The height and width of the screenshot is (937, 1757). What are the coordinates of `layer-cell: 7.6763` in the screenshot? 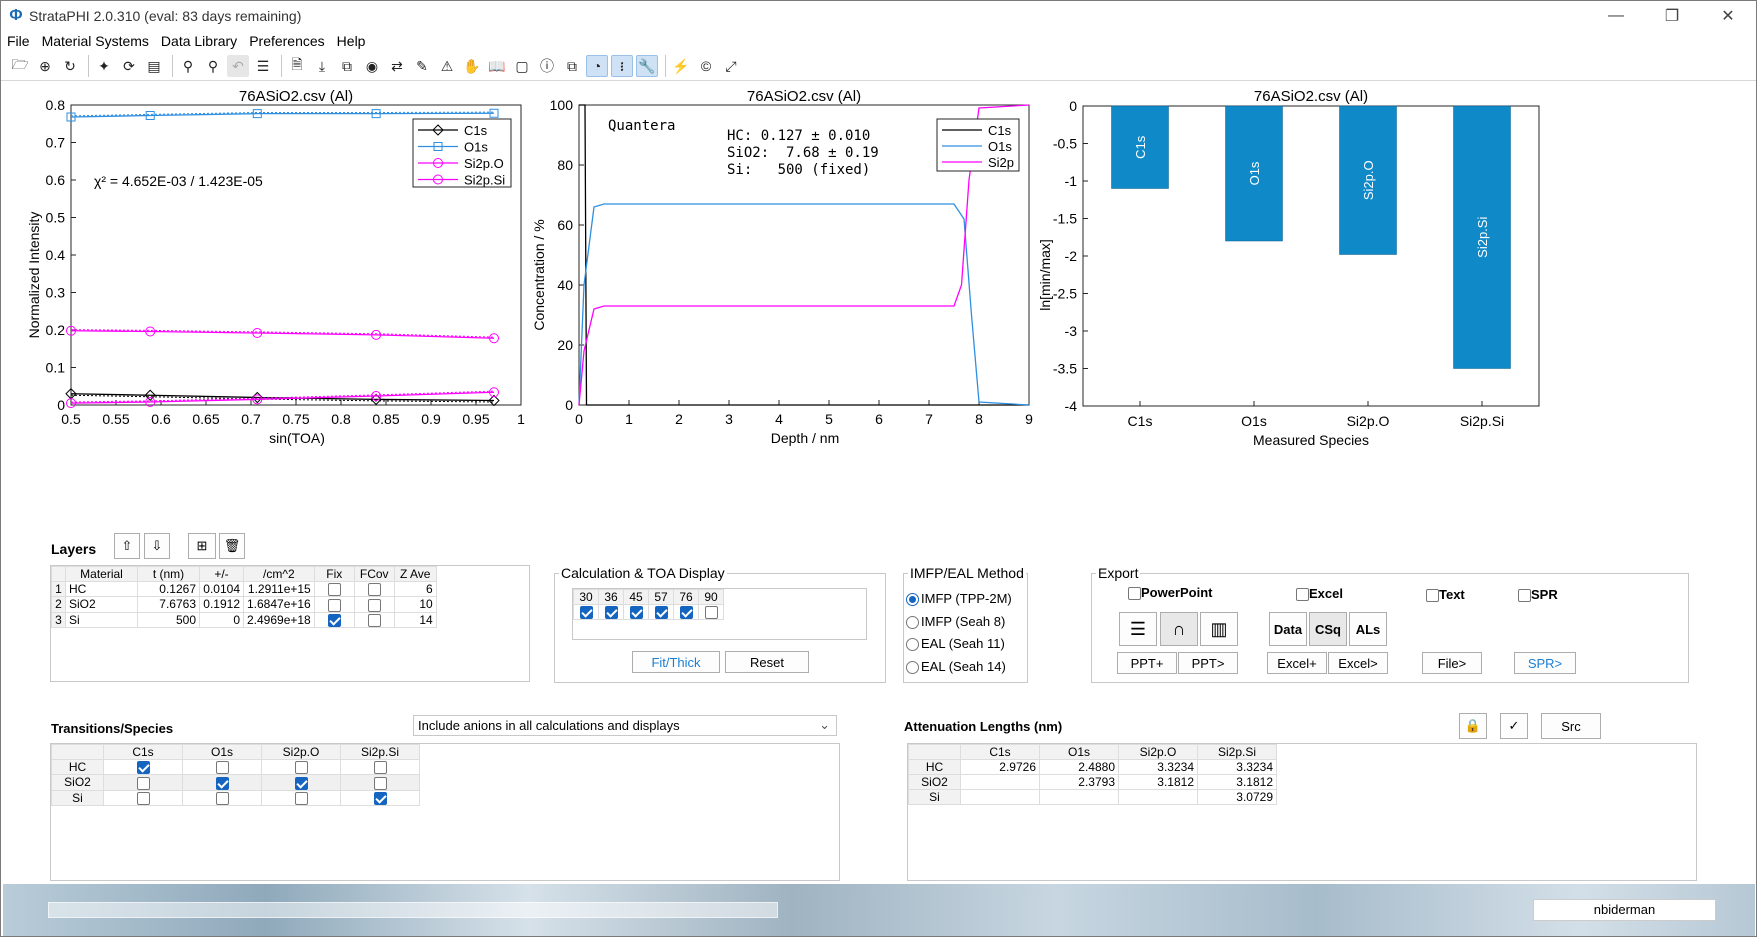 It's located at (168, 604).